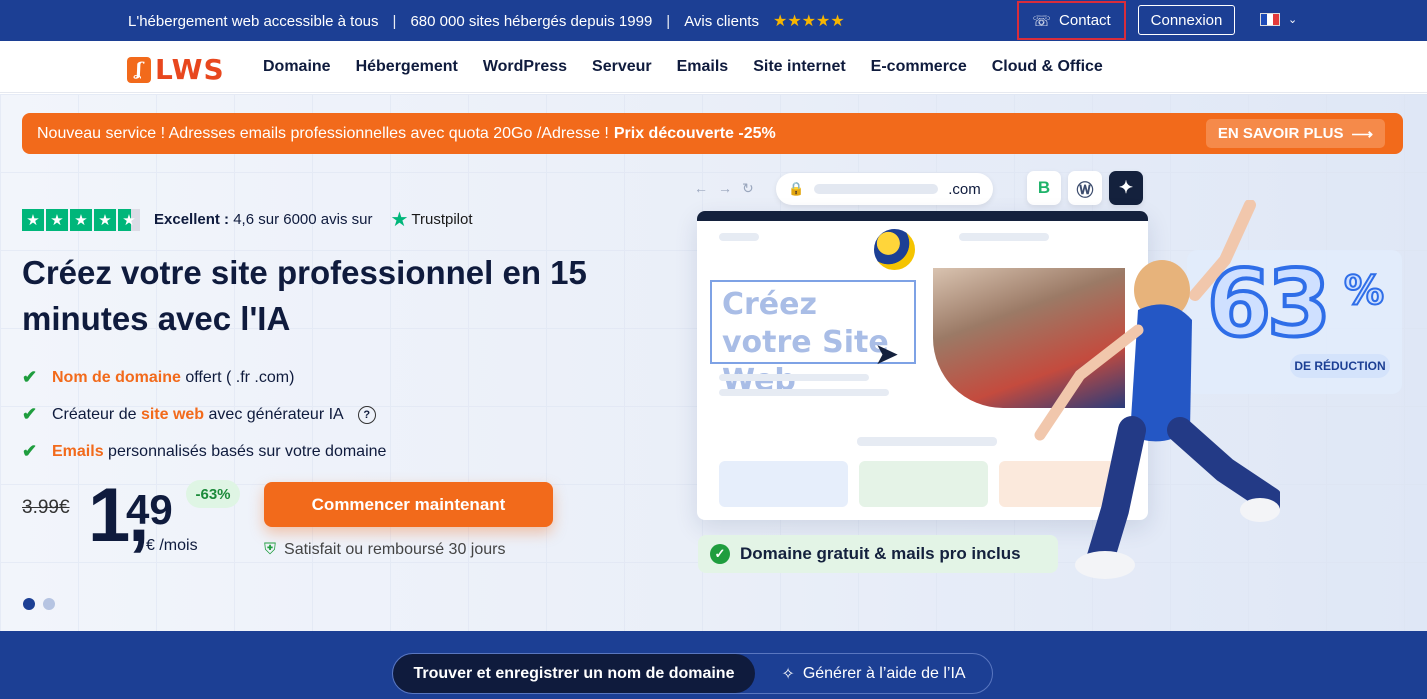 This screenshot has width=1427, height=699. What do you see at coordinates (622, 67) in the screenshot?
I see `nav-item-serveur: Serveur` at bounding box center [622, 67].